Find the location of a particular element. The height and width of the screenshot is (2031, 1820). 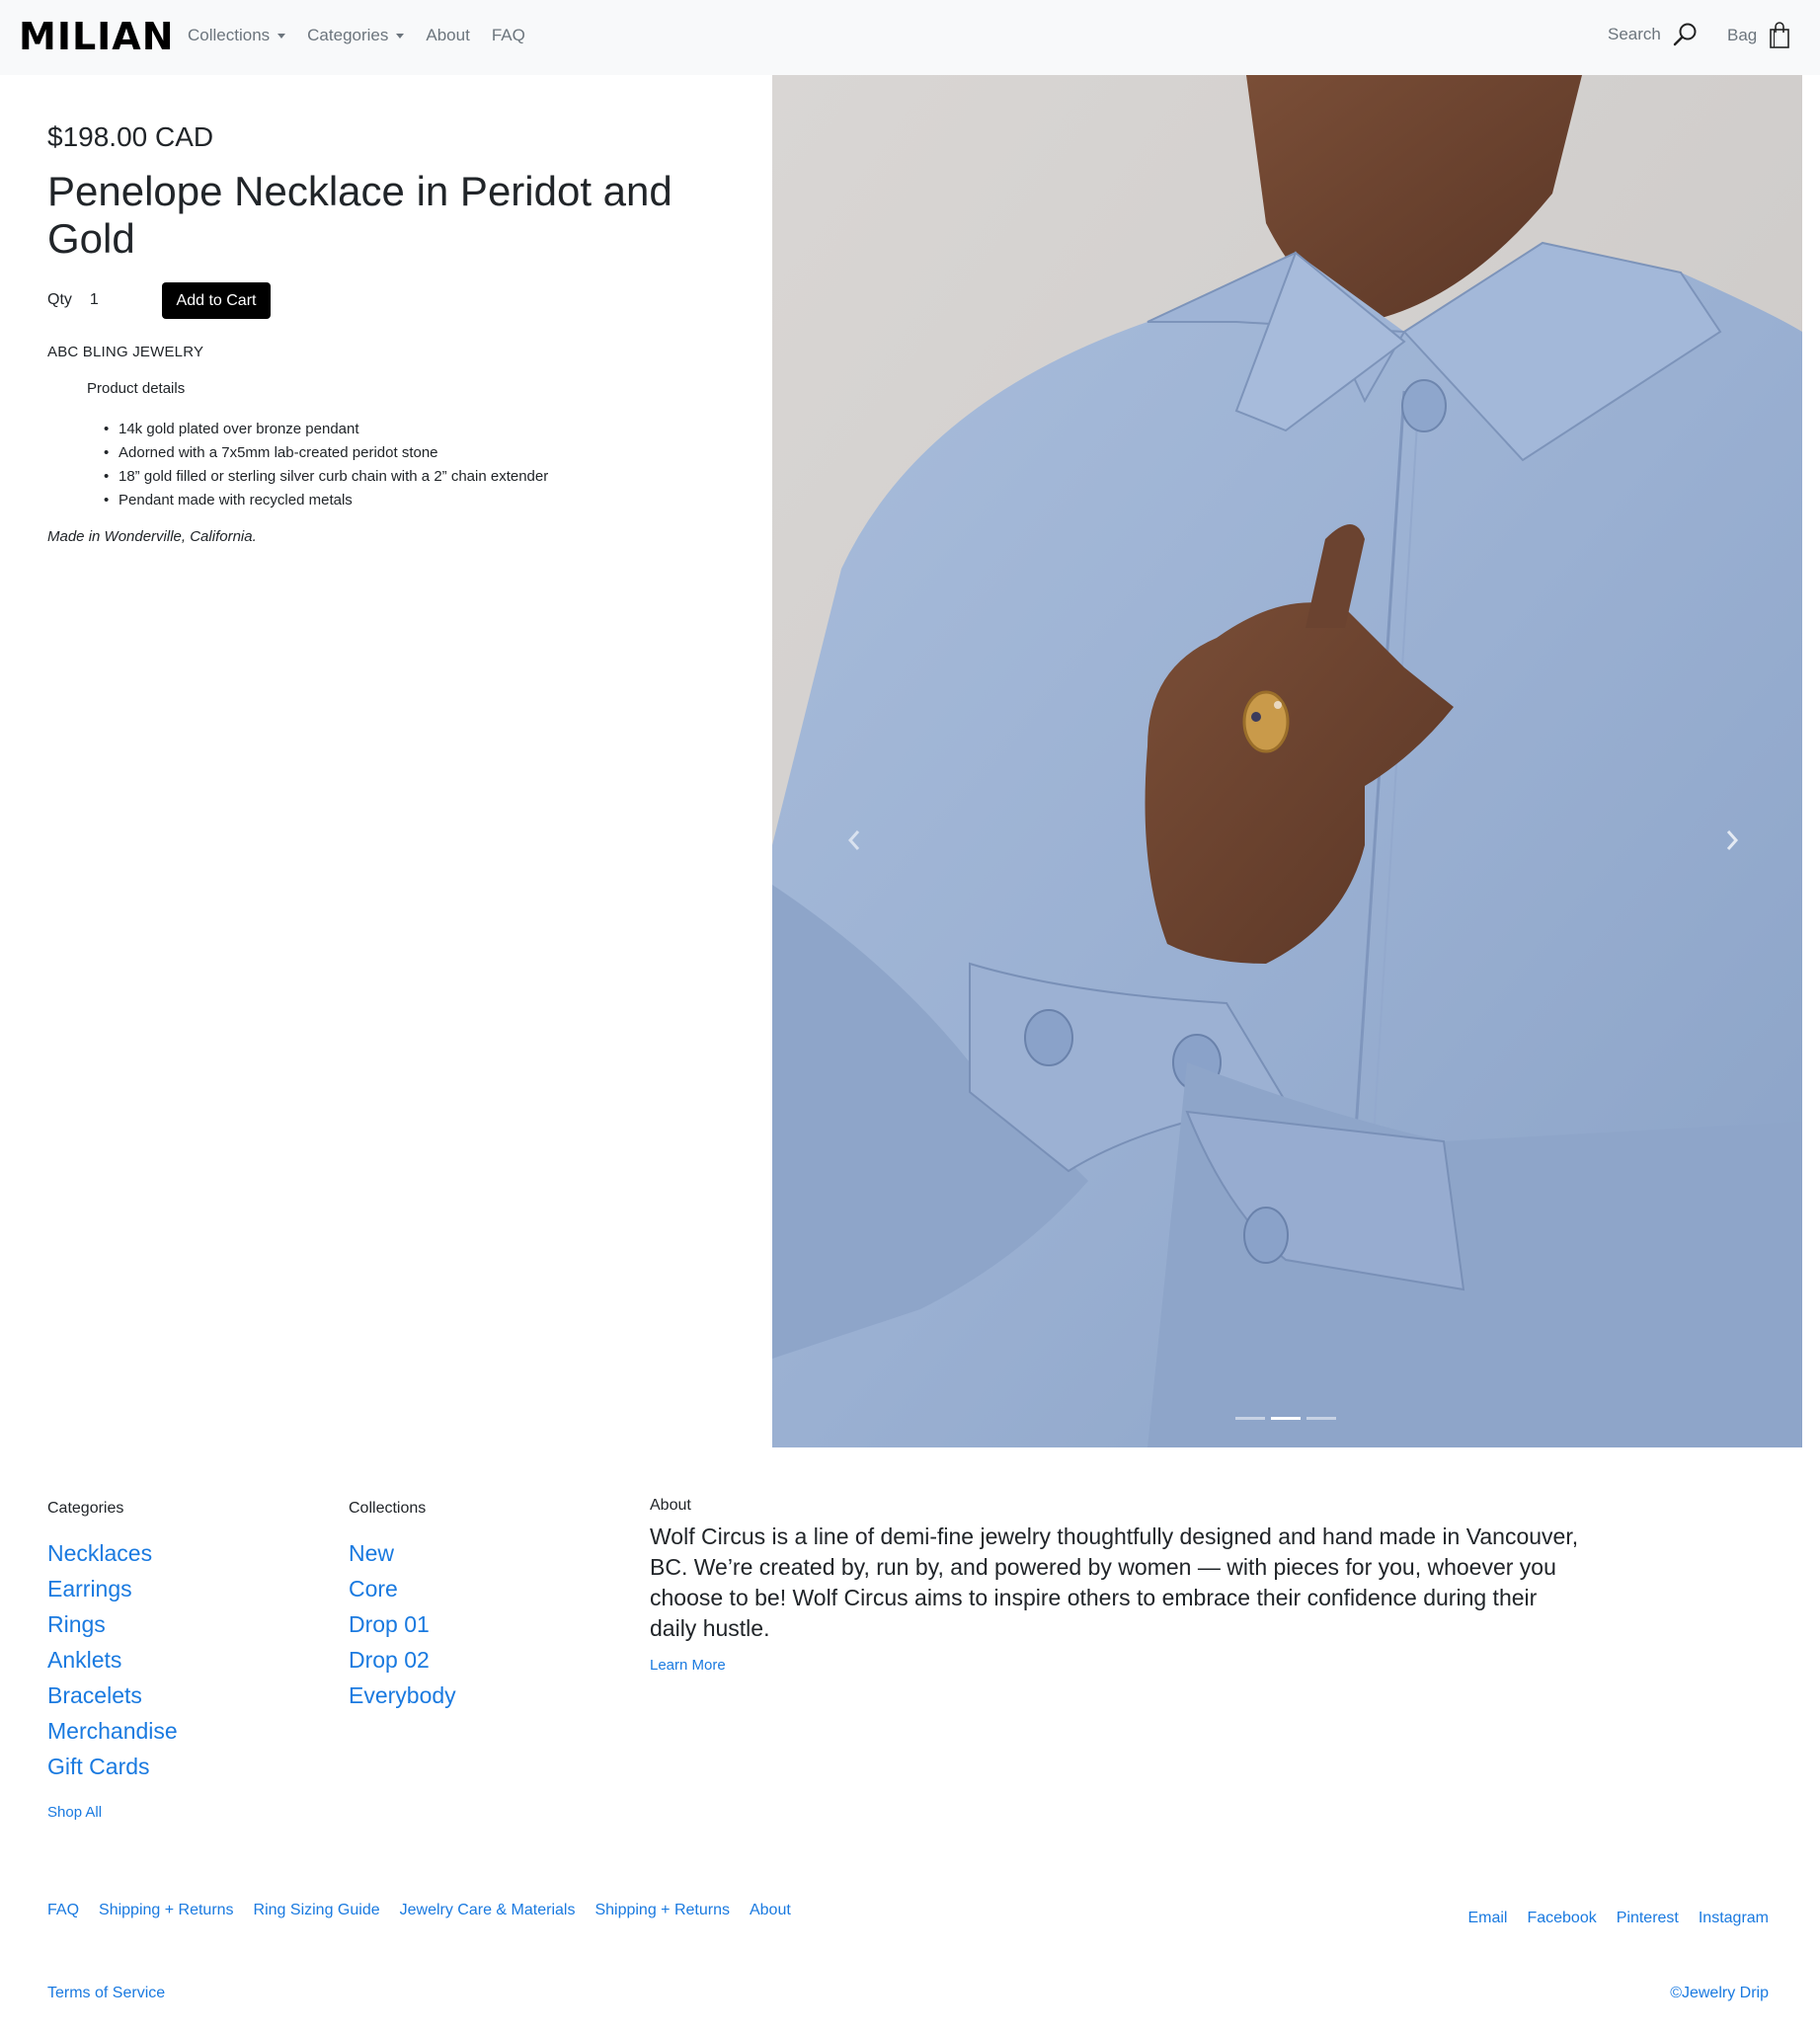

nav-categories-dropdown: Categories is located at coordinates (356, 35).